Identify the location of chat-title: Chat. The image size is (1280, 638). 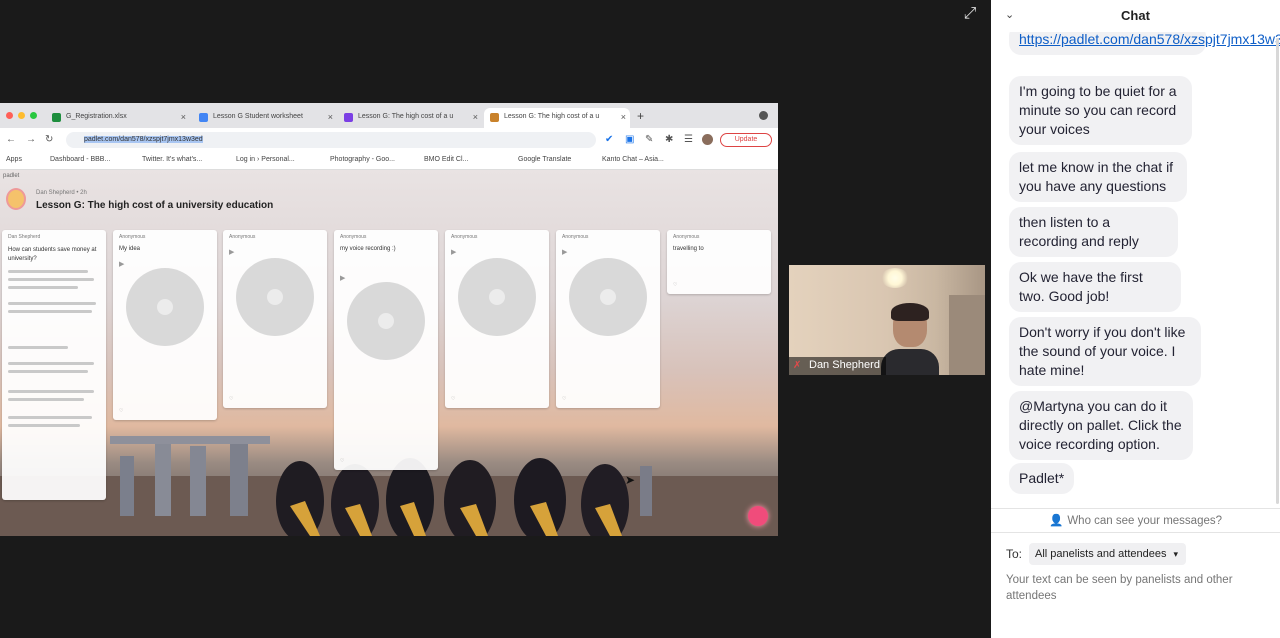
(1135, 15).